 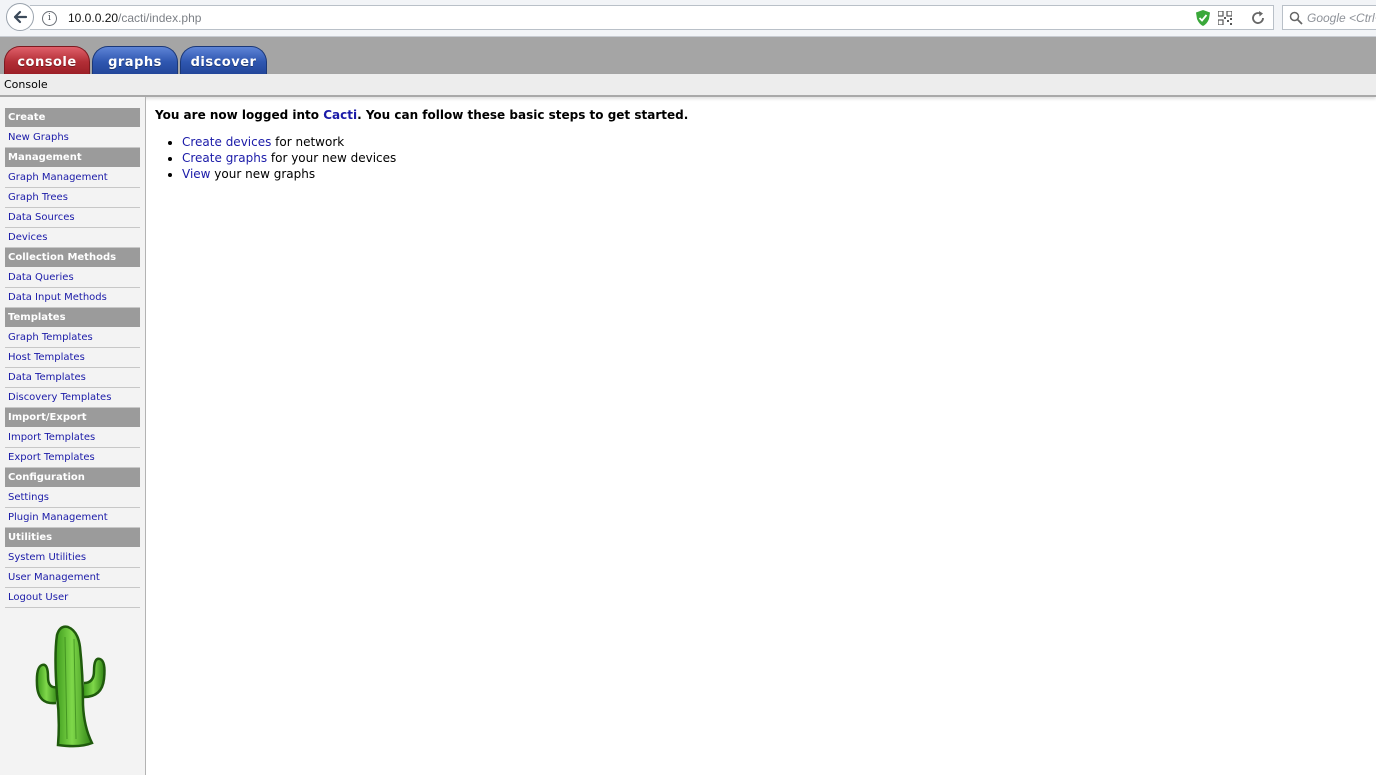 What do you see at coordinates (688, 55) in the screenshot?
I see `tab-bar: console graphs discover` at bounding box center [688, 55].